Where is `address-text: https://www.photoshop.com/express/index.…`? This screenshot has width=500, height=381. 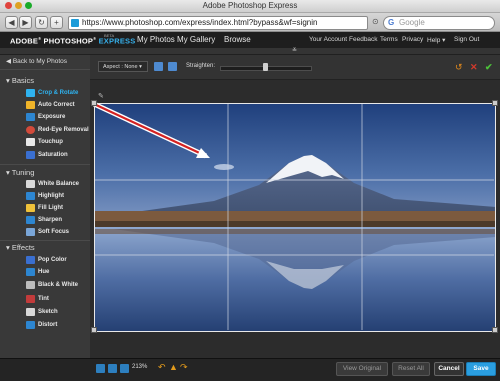
address-text: https://www.photoshop.com/express/index.… is located at coordinates (199, 22).